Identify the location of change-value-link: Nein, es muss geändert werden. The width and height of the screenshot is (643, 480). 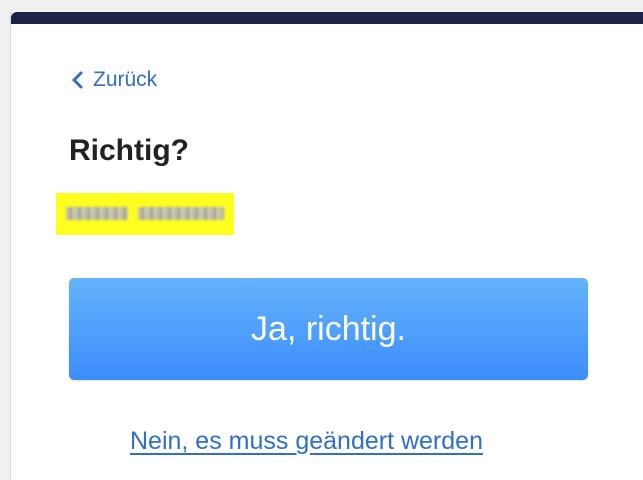
(306, 441).